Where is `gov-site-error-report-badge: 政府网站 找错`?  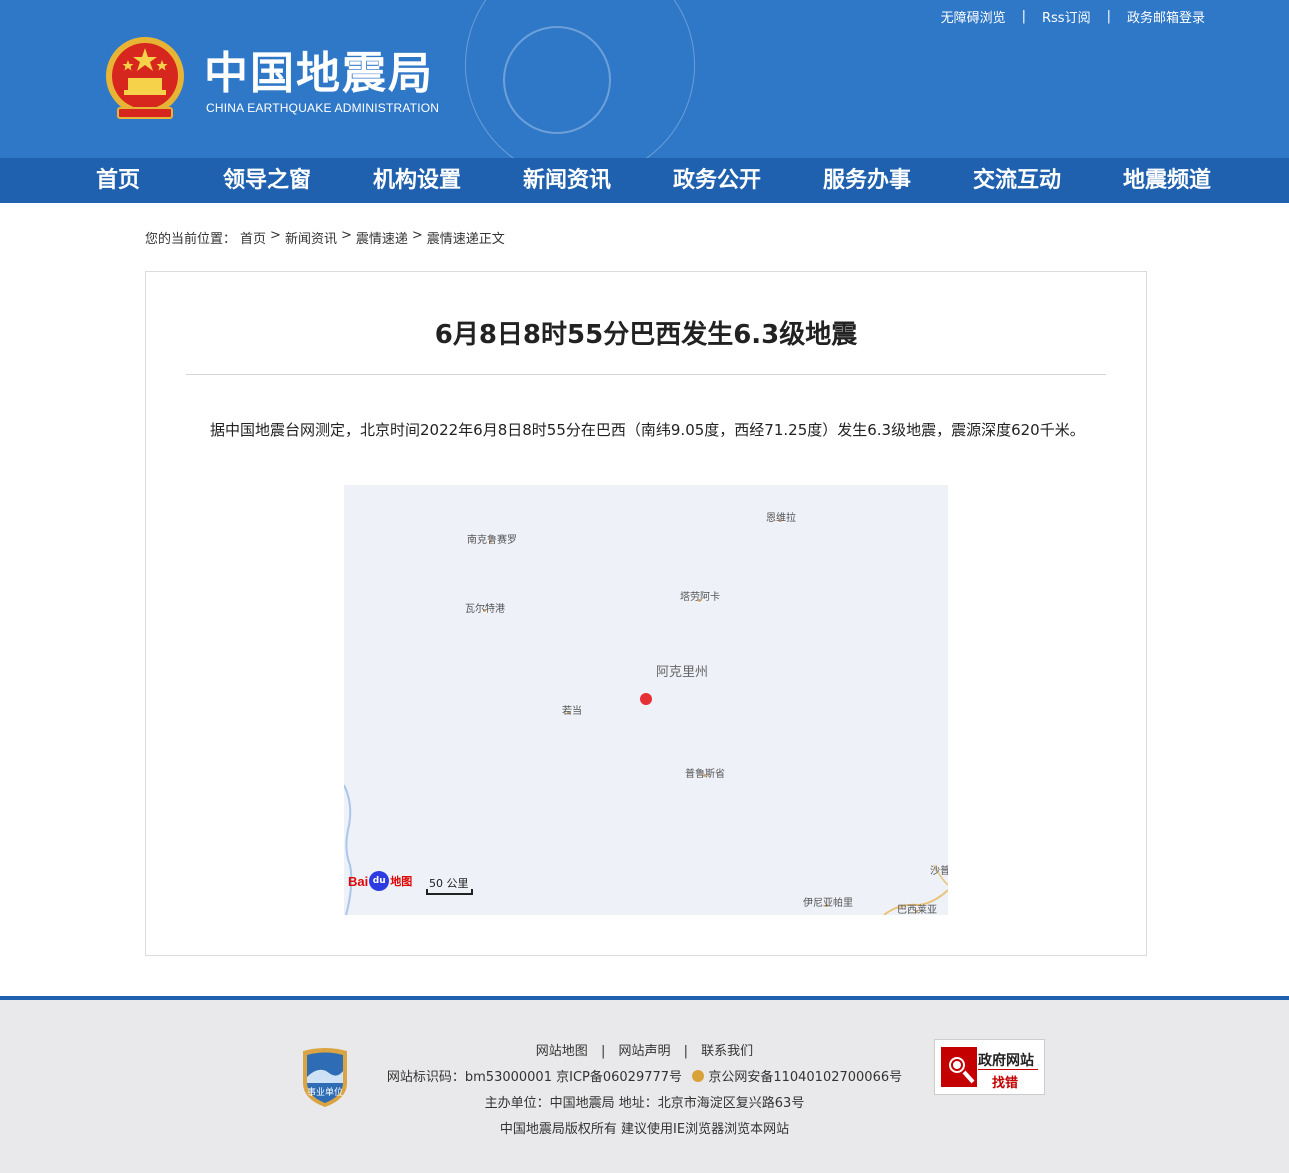
gov-site-error-report-badge: 政府网站 找错 is located at coordinates (989, 1067).